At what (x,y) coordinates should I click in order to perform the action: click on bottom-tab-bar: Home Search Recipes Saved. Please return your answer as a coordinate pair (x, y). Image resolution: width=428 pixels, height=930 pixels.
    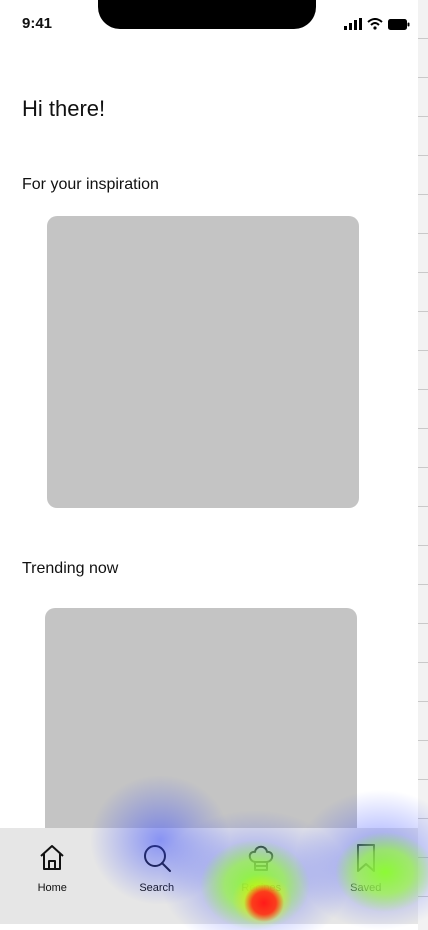
    Looking at the image, I should click on (209, 876).